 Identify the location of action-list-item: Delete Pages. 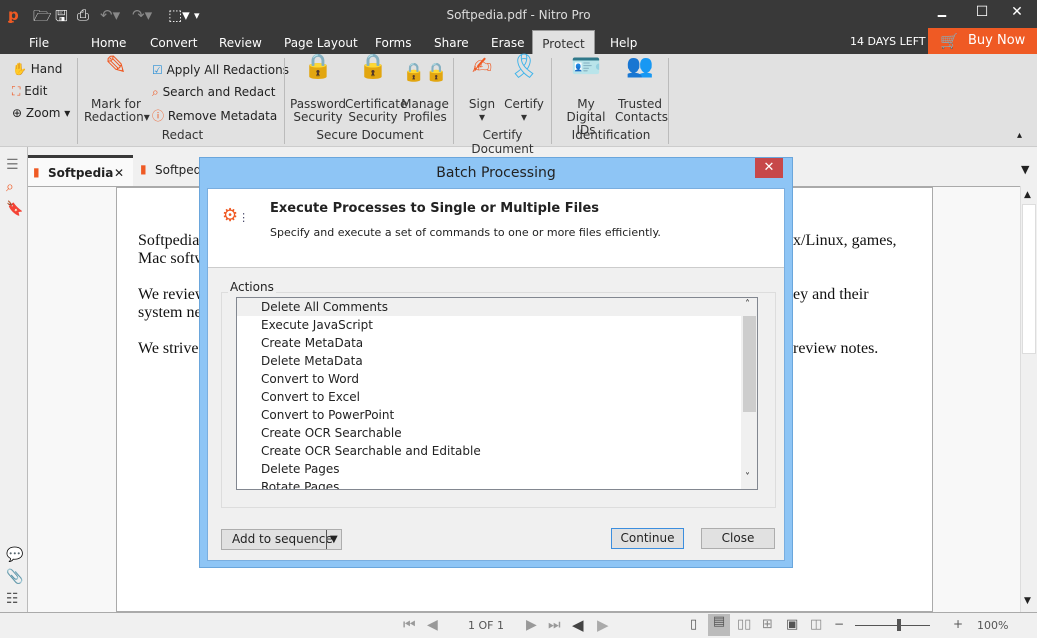
(300, 469).